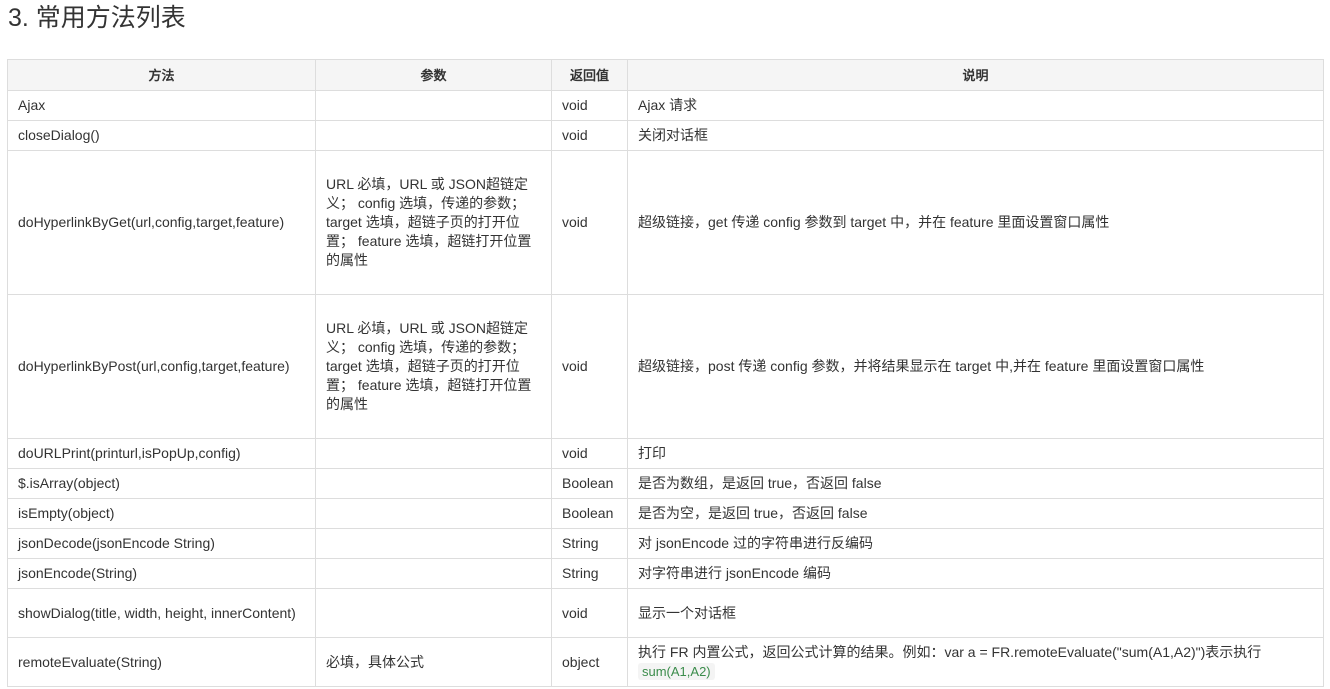 The height and width of the screenshot is (689, 1330). What do you see at coordinates (975, 483) in the screenshot?
I see `description-cell: 是否为数组，是返回 true，否返回 false` at bounding box center [975, 483].